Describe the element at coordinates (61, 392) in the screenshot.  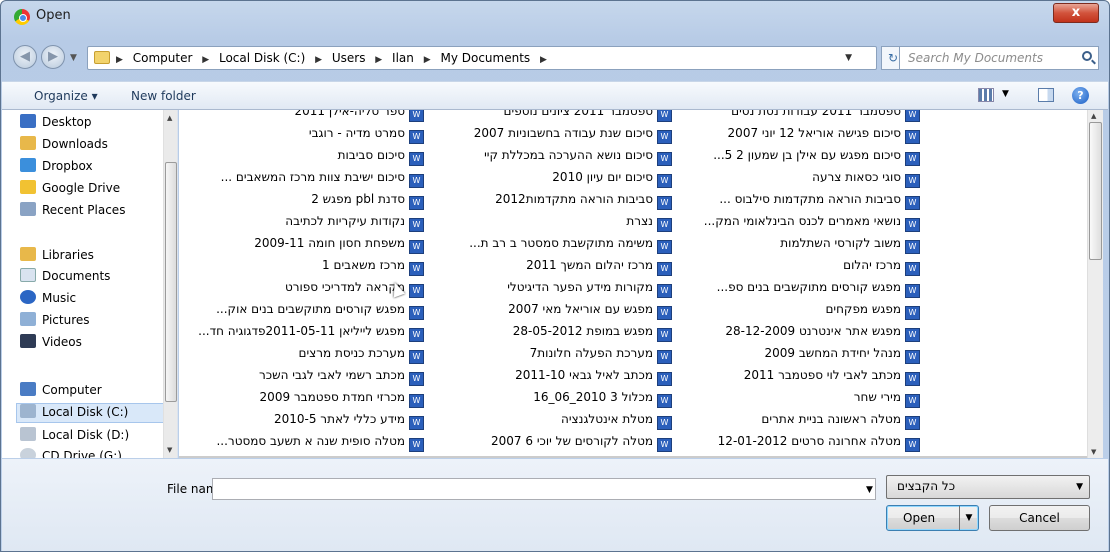
I see `nav-item-computer: Computer` at that location.